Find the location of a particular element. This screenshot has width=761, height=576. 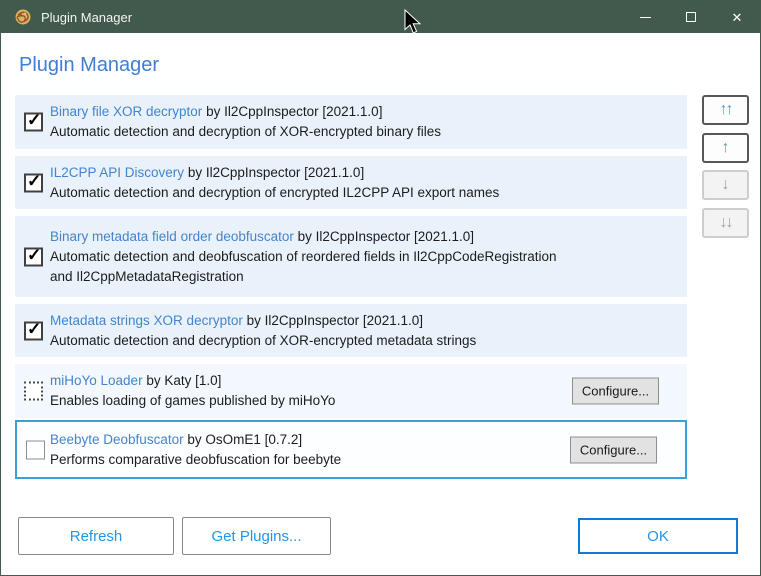

app-logo-icon is located at coordinates (23, 17).